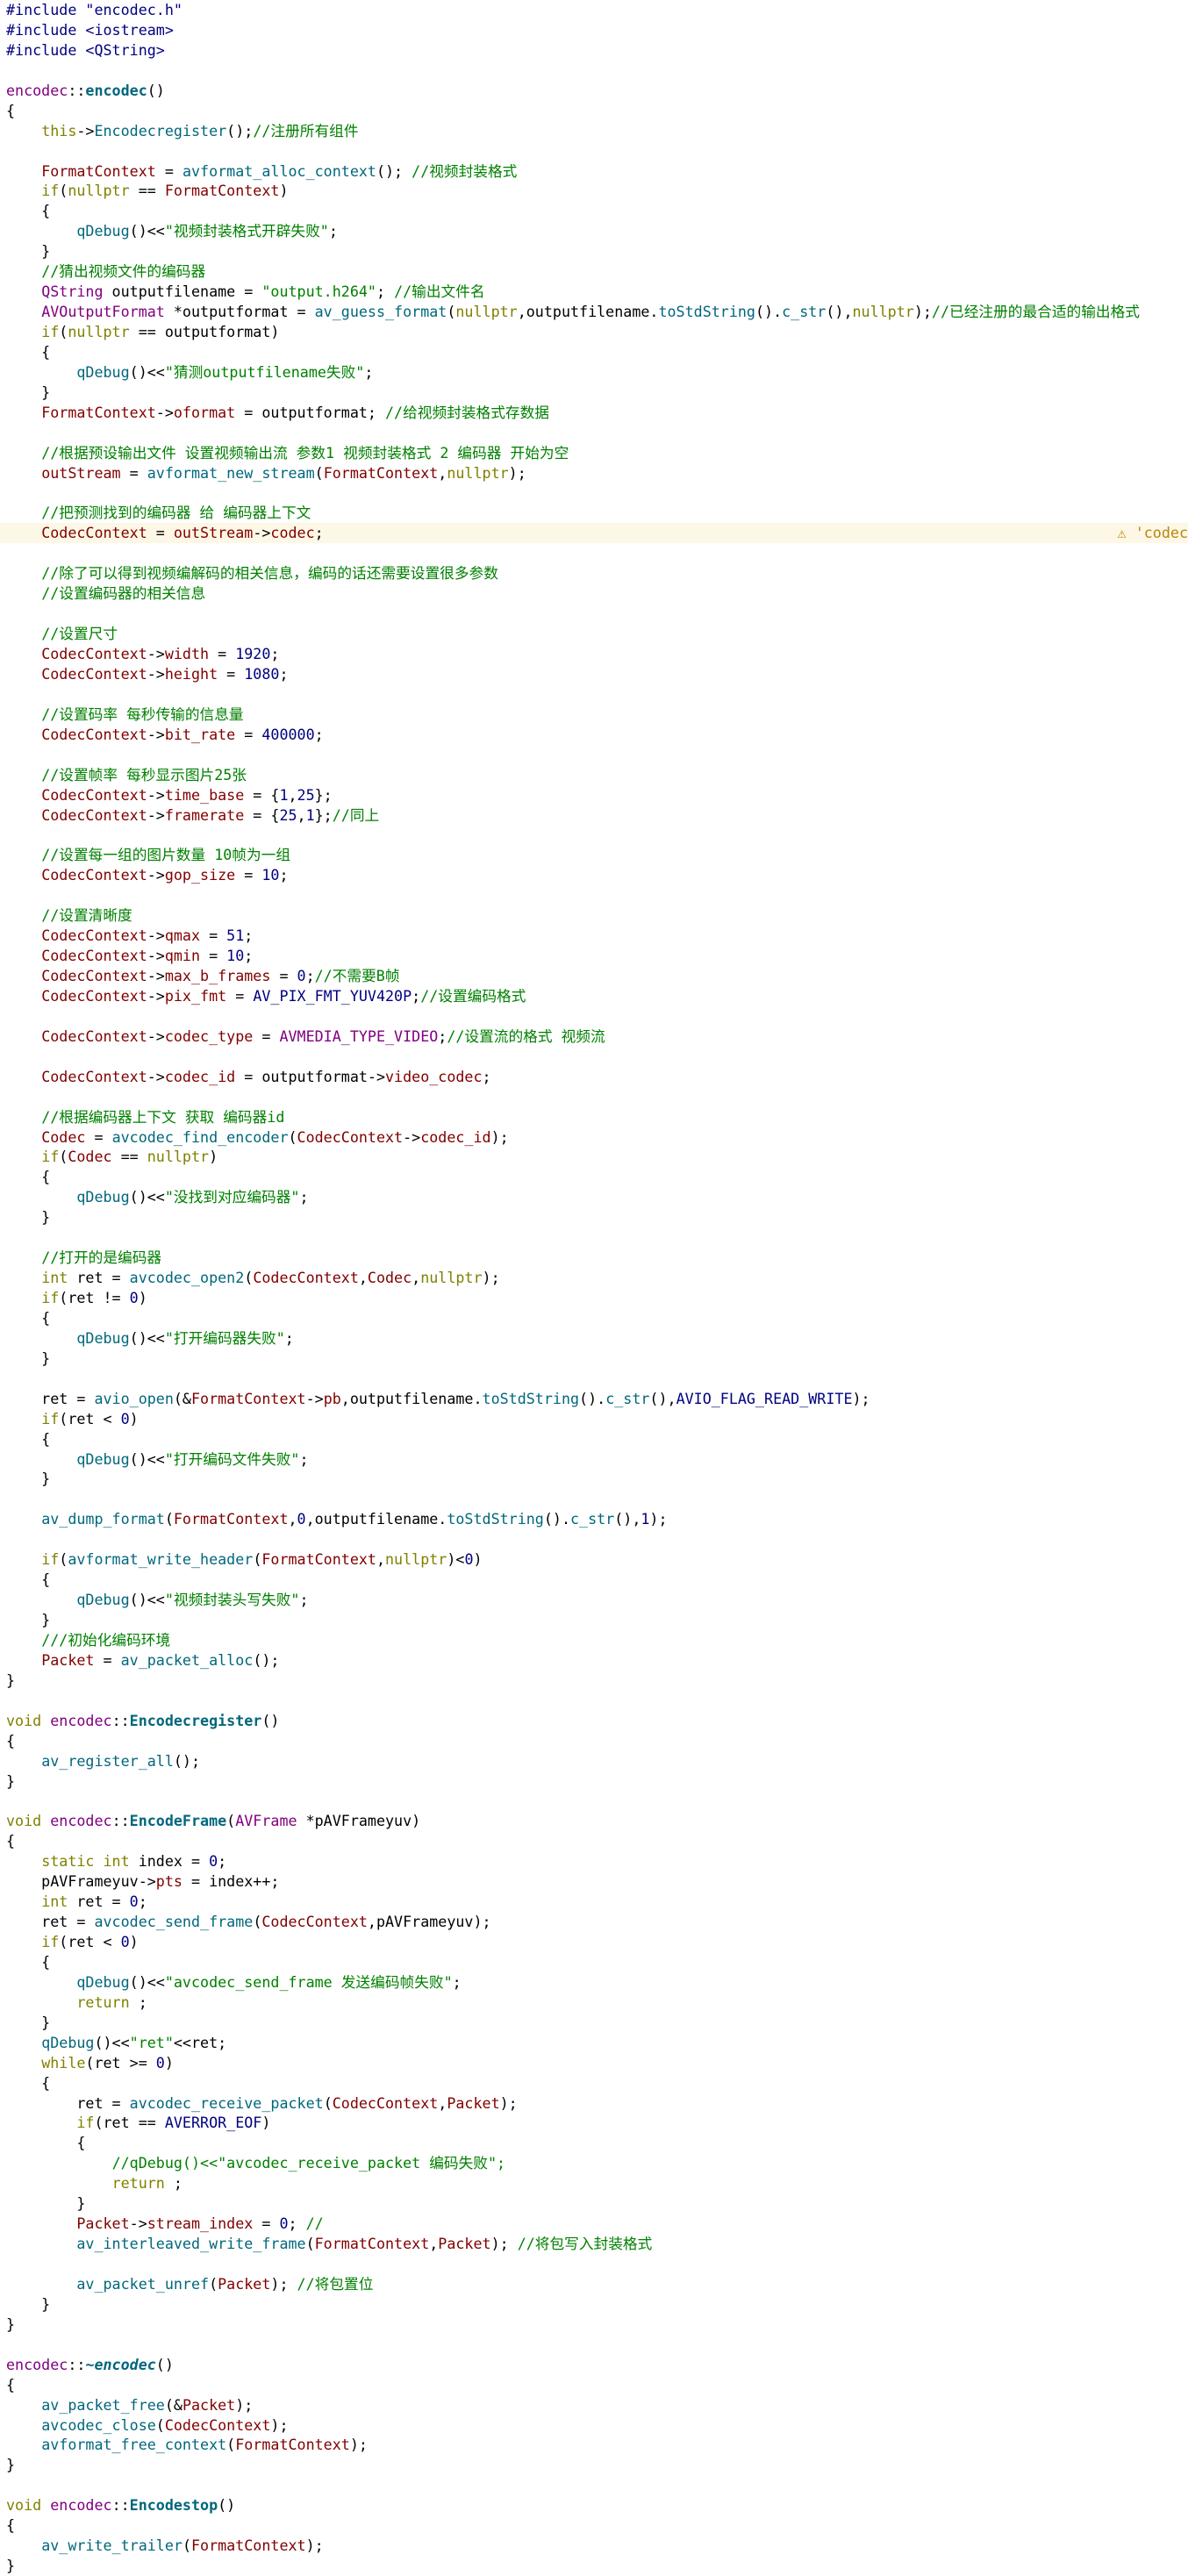 This screenshot has height=2576, width=1188. I want to click on code-line: CodecContext->qmin = 10;, so click(597, 956).